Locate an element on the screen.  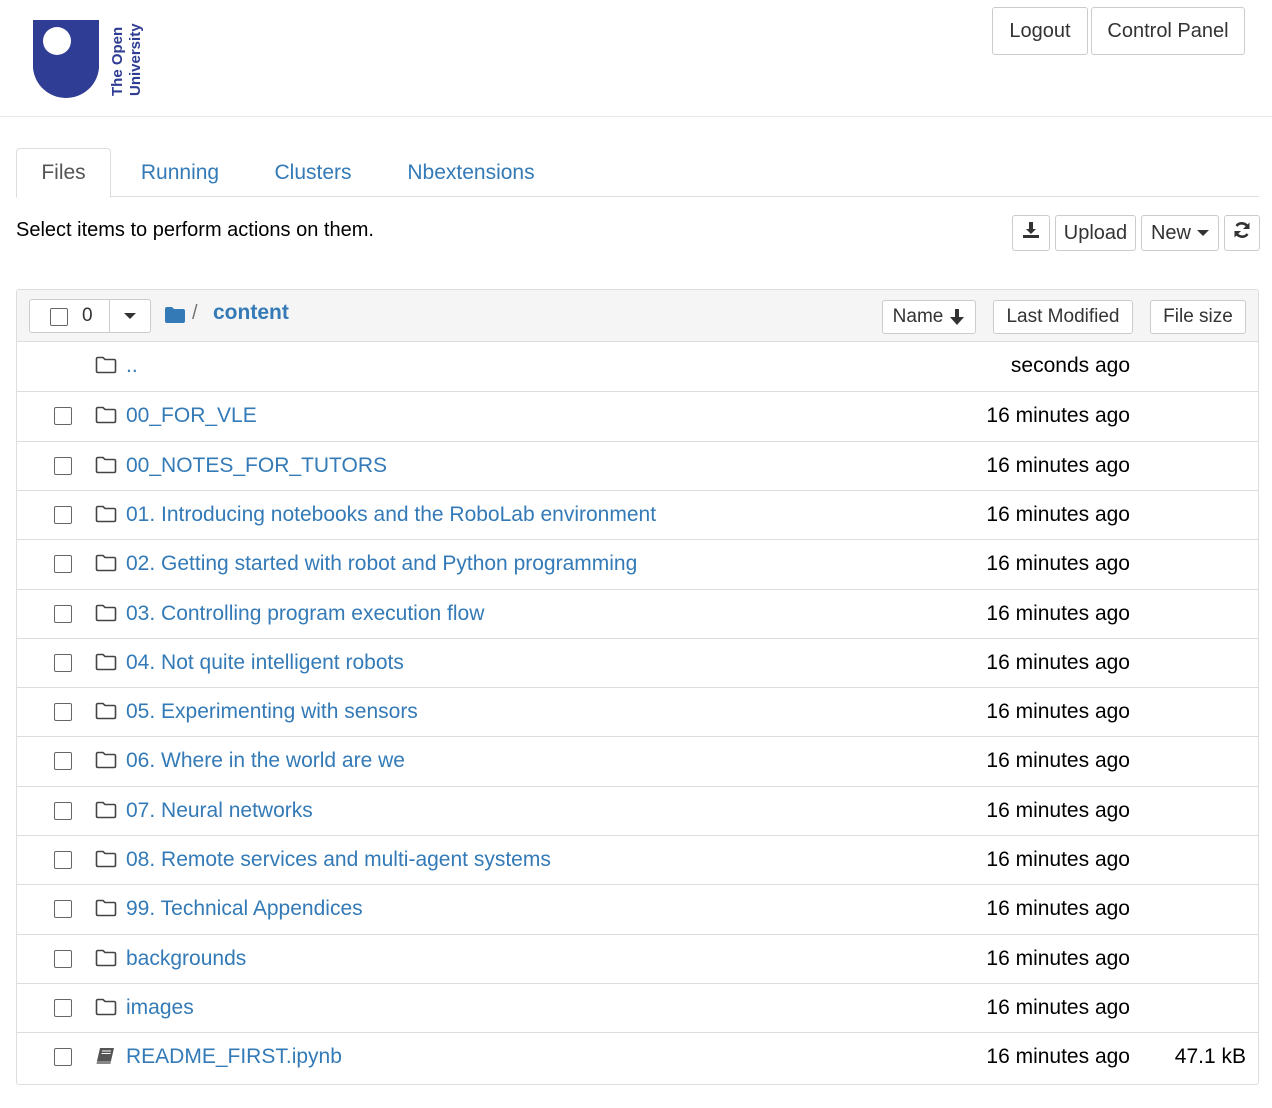
tab-running: Running is located at coordinates (180, 172).